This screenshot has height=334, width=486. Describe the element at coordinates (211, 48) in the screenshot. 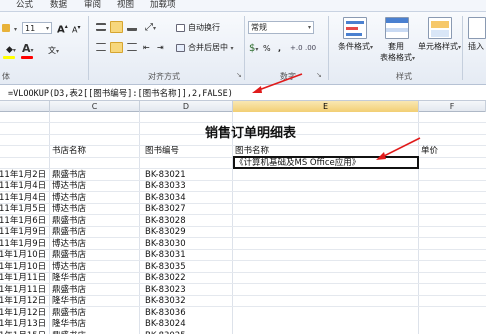

I see `merge-center-button: 合并后居中 ▾` at that location.